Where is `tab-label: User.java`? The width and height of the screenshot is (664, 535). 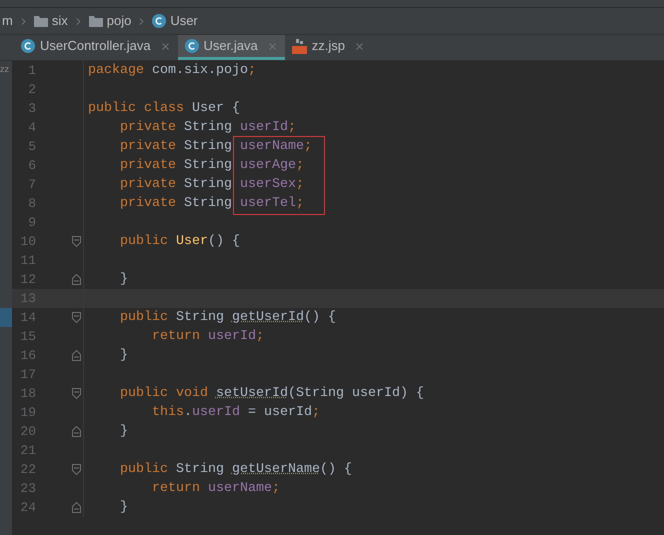
tab-label: User.java is located at coordinates (231, 46).